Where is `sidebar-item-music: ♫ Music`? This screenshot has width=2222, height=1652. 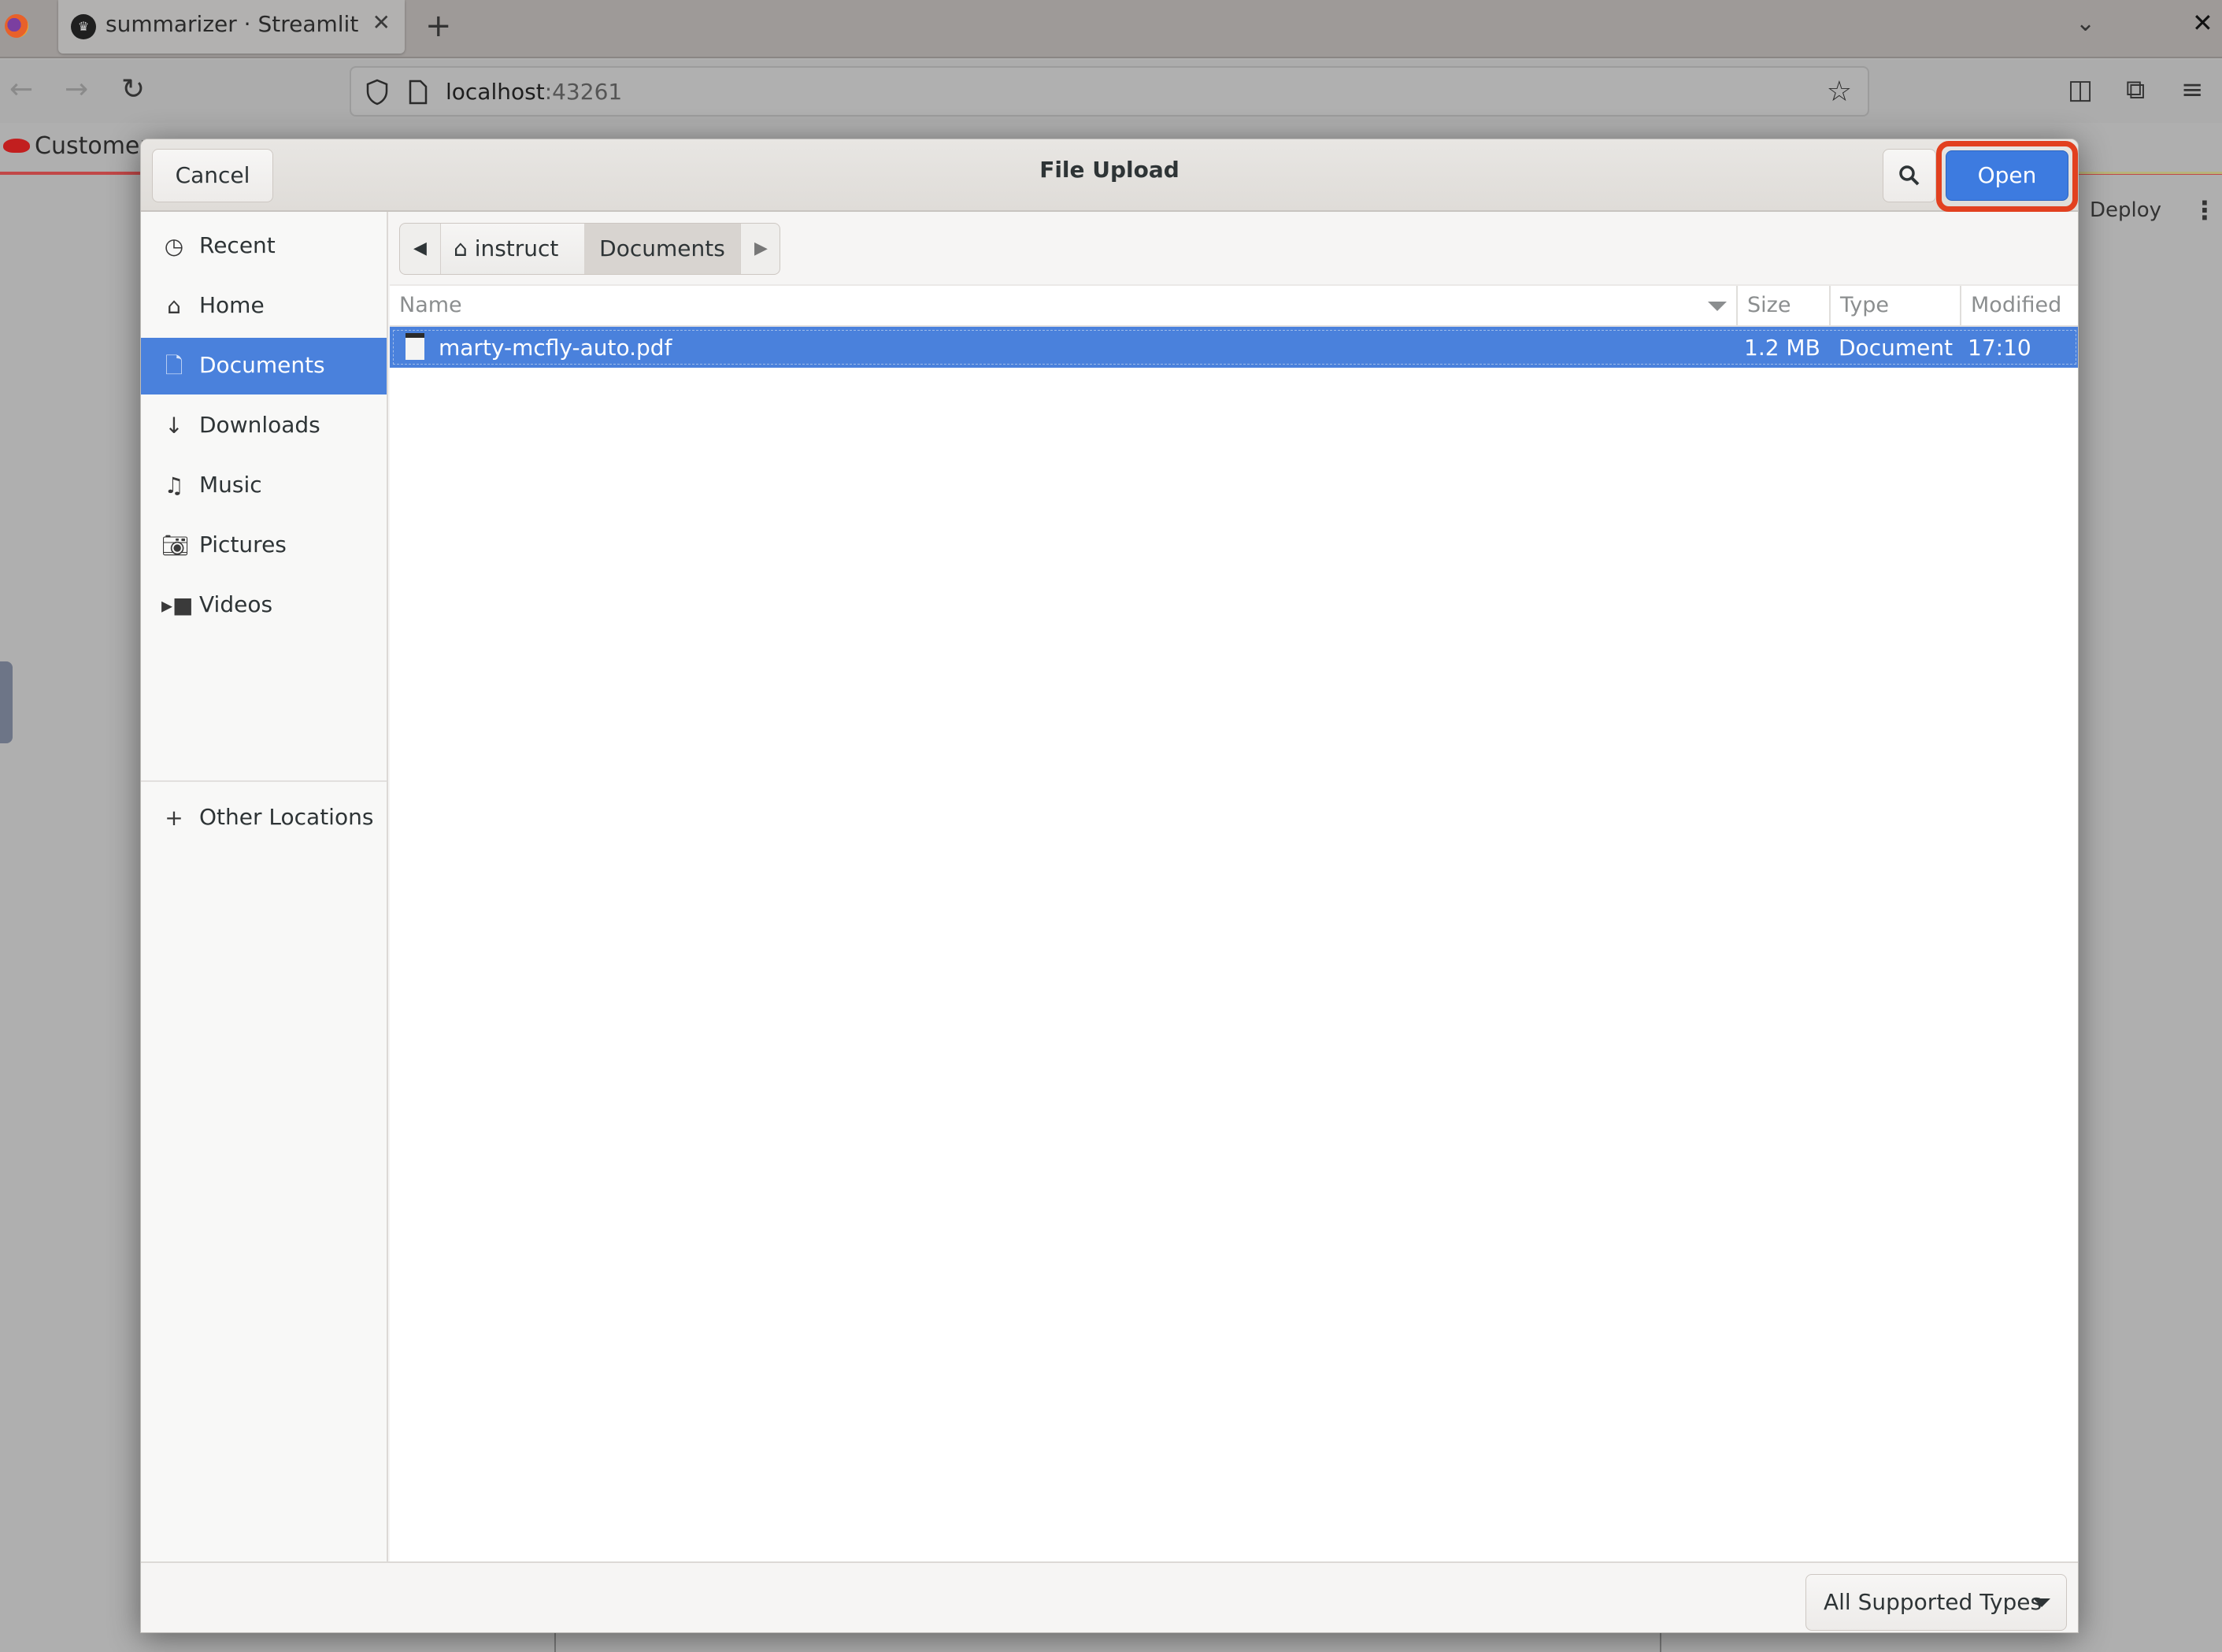
sidebar-item-music: ♫ Music is located at coordinates (264, 485).